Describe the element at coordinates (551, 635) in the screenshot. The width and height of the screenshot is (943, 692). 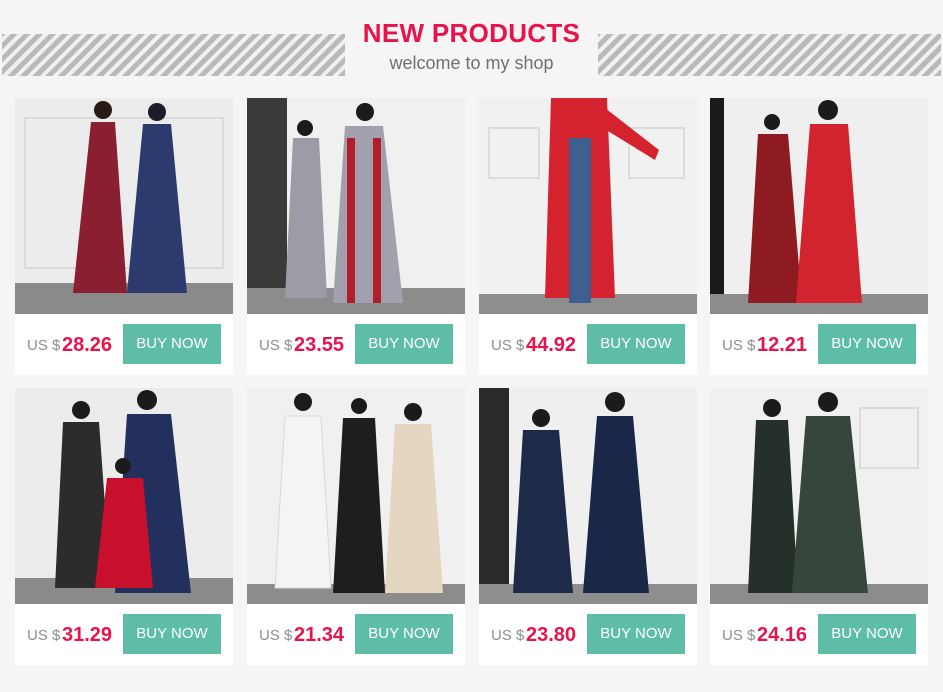
I see `price-value: 23.80` at that location.